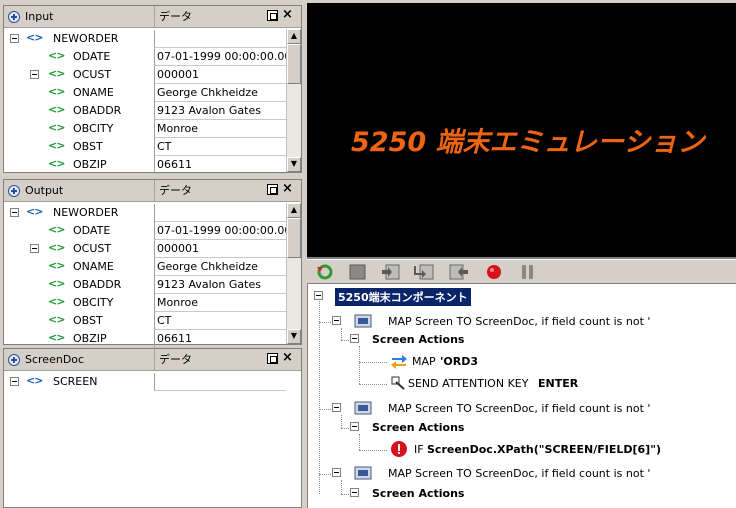 Image resolution: width=736 pixels, height=508 pixels. Describe the element at coordinates (528, 383) in the screenshot. I see `send-attention-row: SEND ATTENTION KEY ENTER` at that location.